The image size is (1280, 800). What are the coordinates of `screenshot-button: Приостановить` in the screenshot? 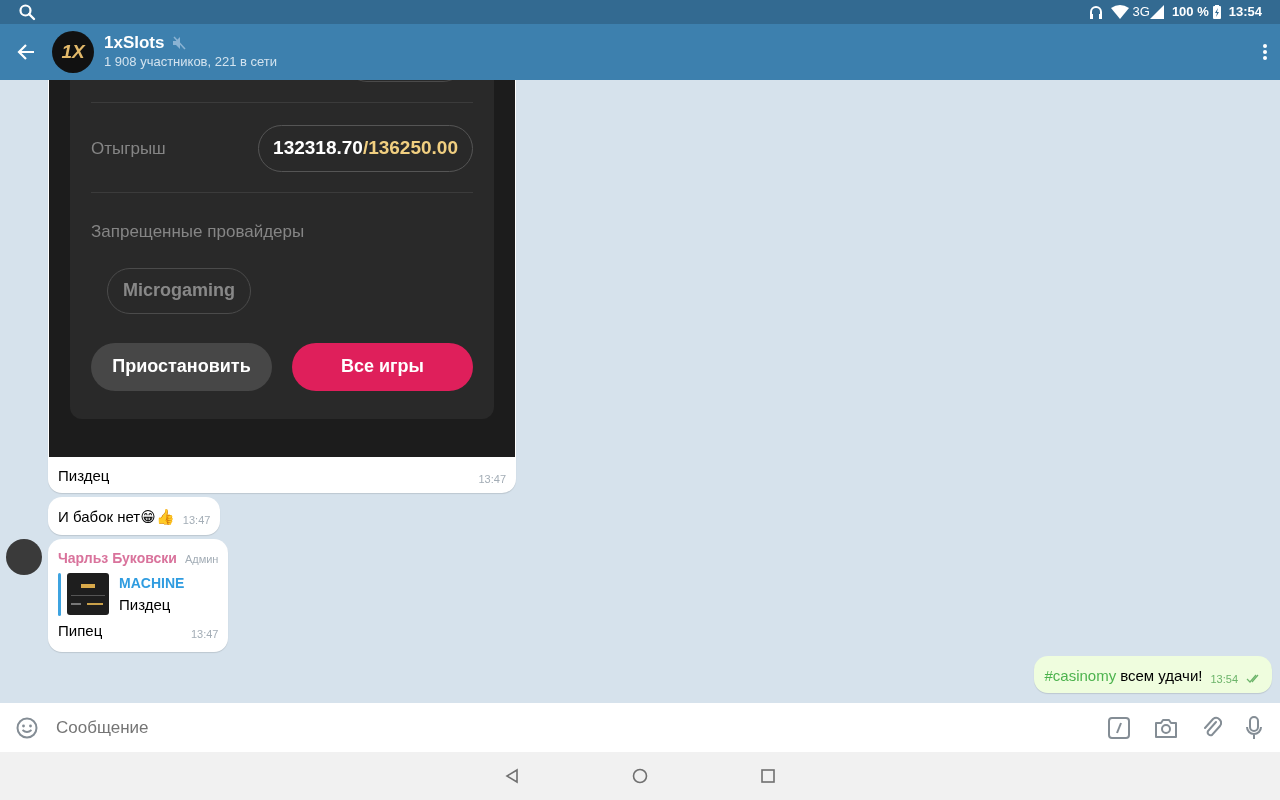 It's located at (181, 366).